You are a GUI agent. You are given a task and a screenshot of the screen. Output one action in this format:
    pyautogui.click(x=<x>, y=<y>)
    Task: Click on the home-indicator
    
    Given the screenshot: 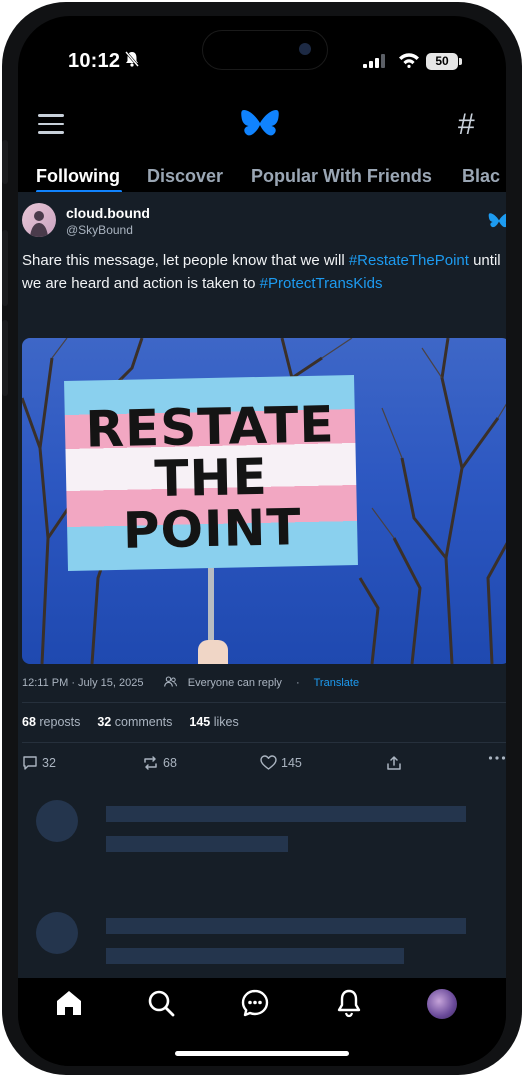 What is the action you would take?
    pyautogui.click(x=262, y=1053)
    